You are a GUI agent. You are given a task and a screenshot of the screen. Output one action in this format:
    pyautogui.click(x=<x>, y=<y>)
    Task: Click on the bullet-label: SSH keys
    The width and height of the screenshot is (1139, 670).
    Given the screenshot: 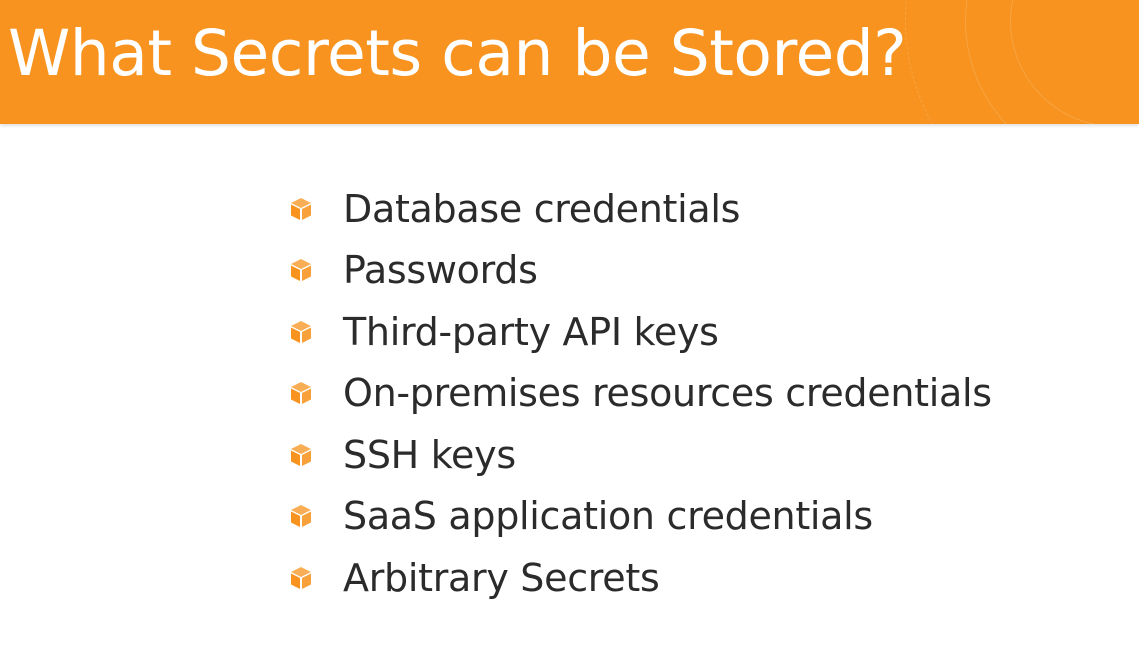 What is the action you would take?
    pyautogui.click(x=429, y=454)
    